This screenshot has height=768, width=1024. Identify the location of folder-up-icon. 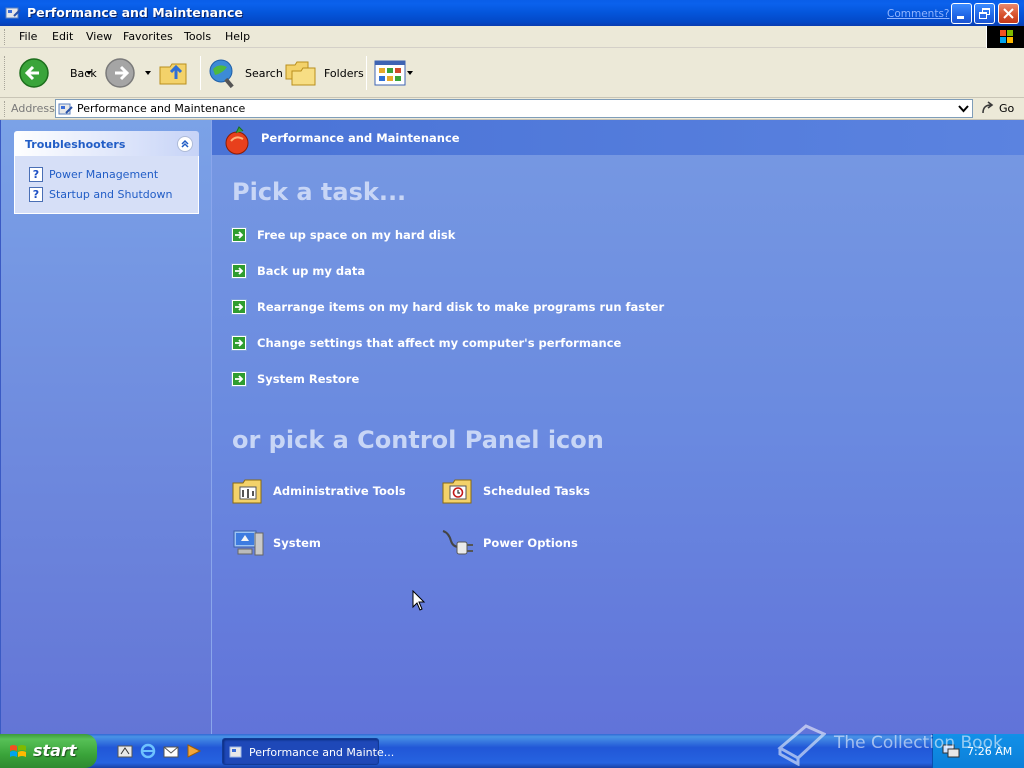
(173, 74).